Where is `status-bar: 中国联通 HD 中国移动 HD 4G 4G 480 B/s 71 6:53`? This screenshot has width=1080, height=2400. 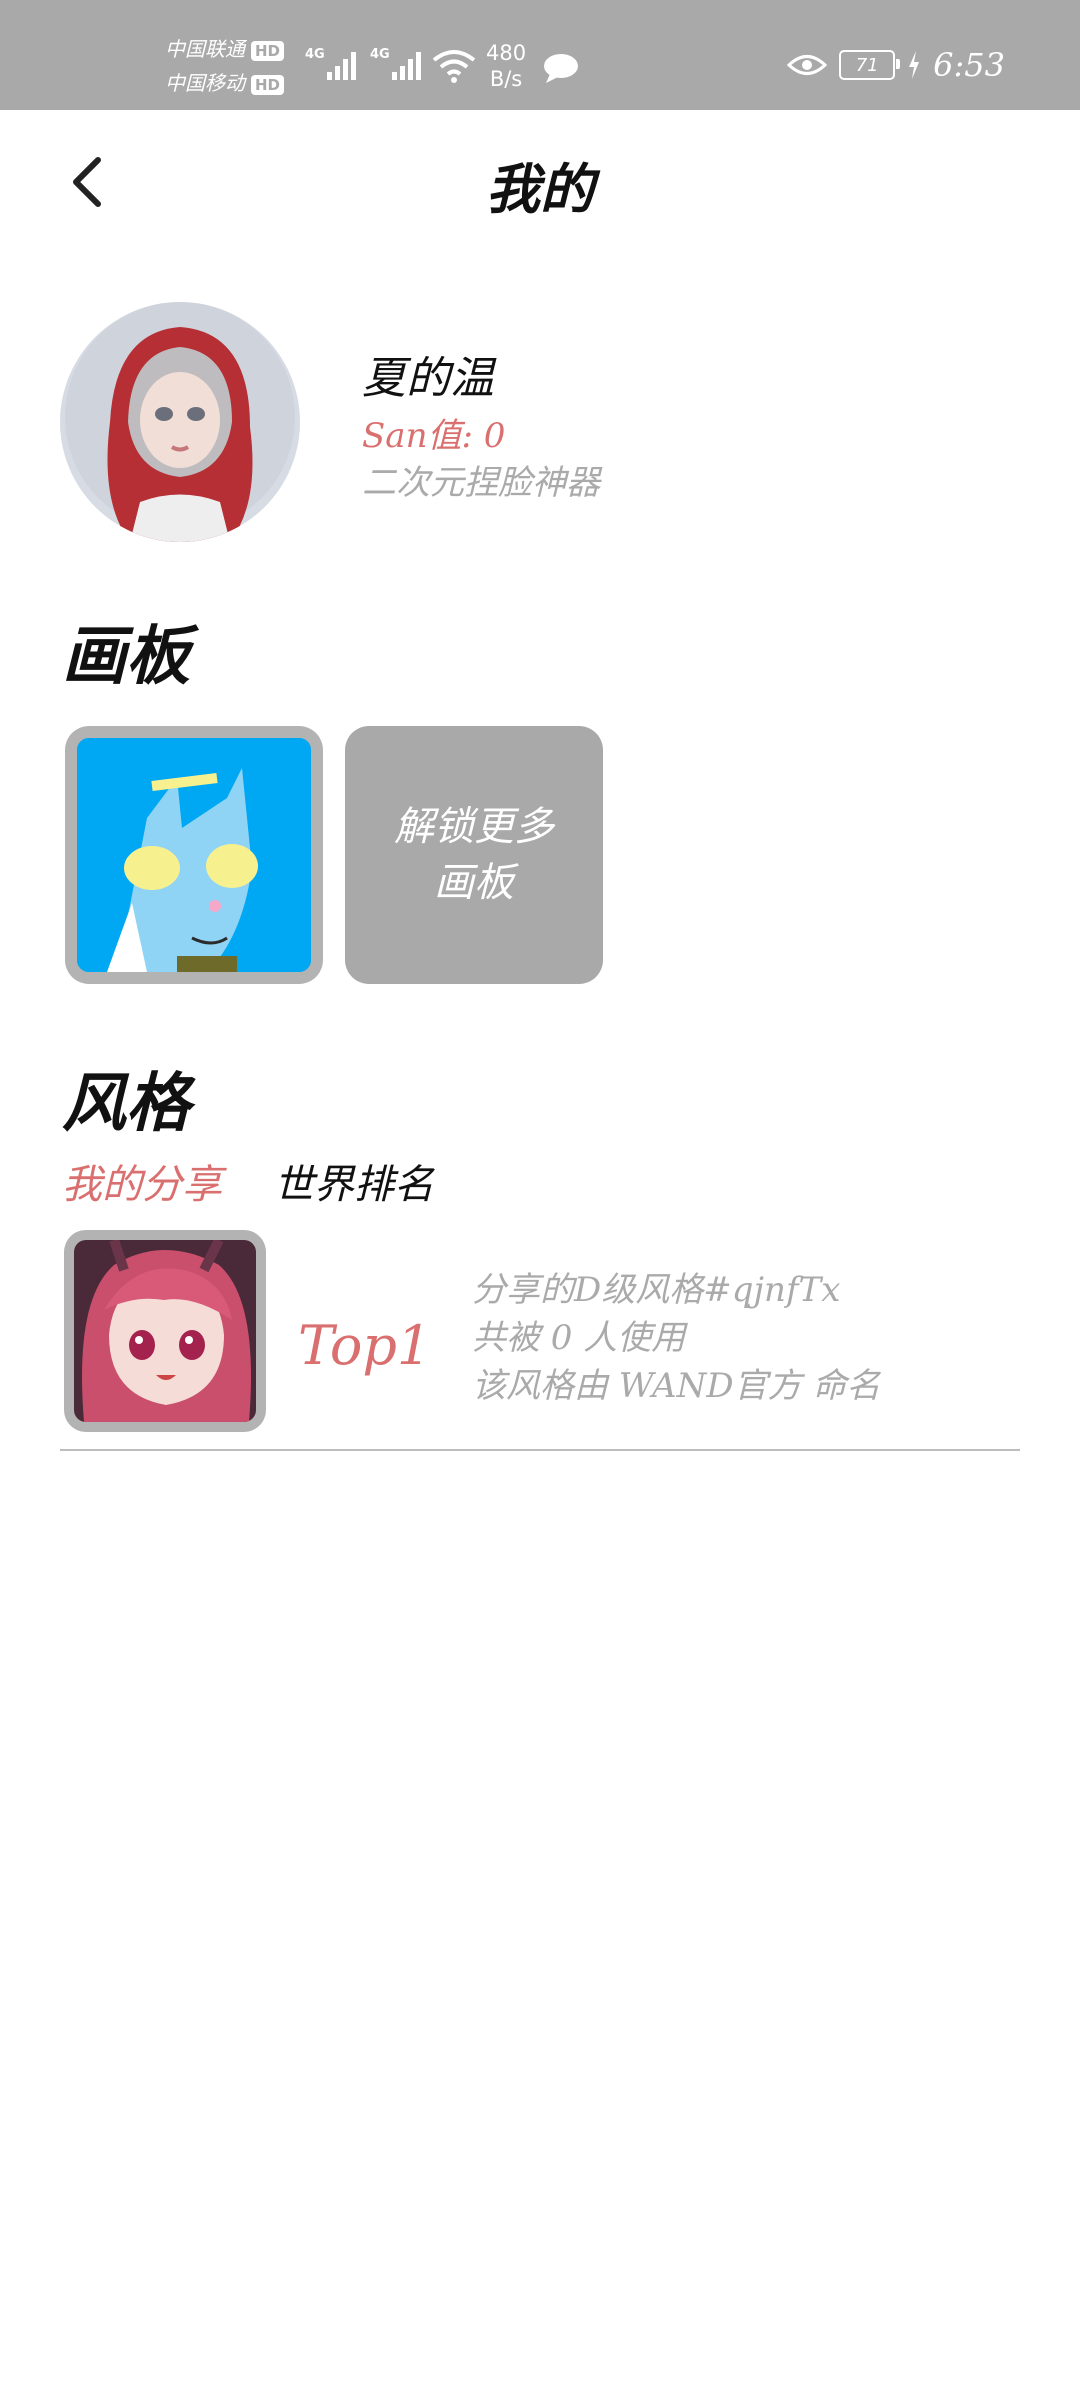
status-bar: 中国联通 HD 中国移动 HD 4G 4G 480 B/s 71 6:53 is located at coordinates (540, 55).